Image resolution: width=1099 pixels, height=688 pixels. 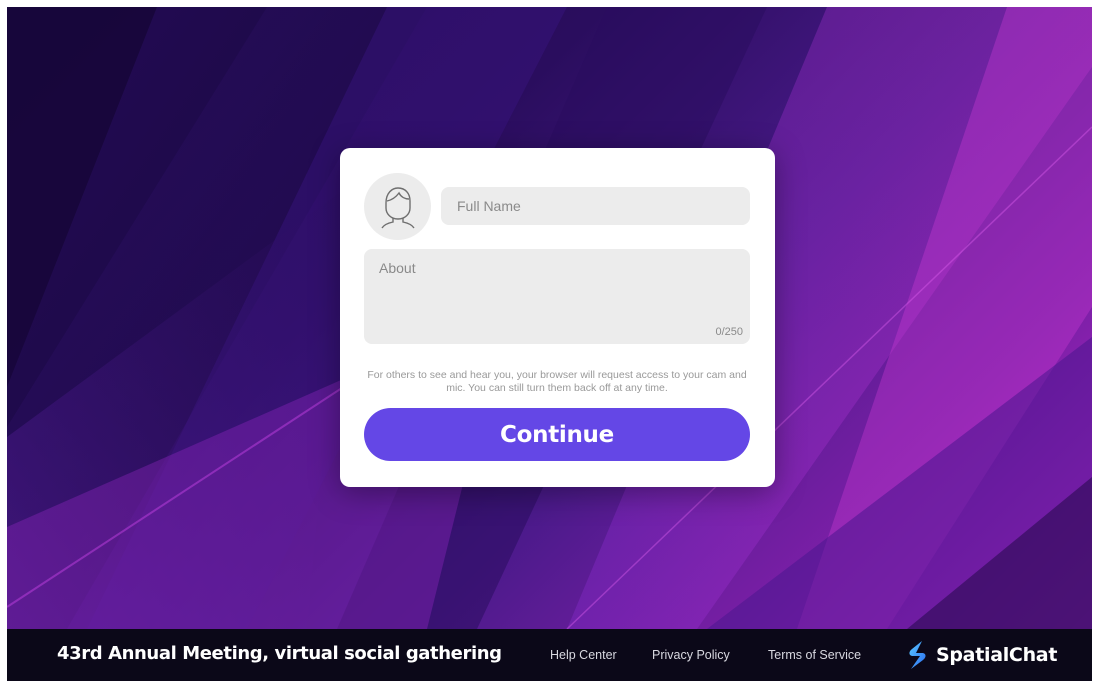 What do you see at coordinates (917, 655) in the screenshot?
I see `spatialchat-logo-icon` at bounding box center [917, 655].